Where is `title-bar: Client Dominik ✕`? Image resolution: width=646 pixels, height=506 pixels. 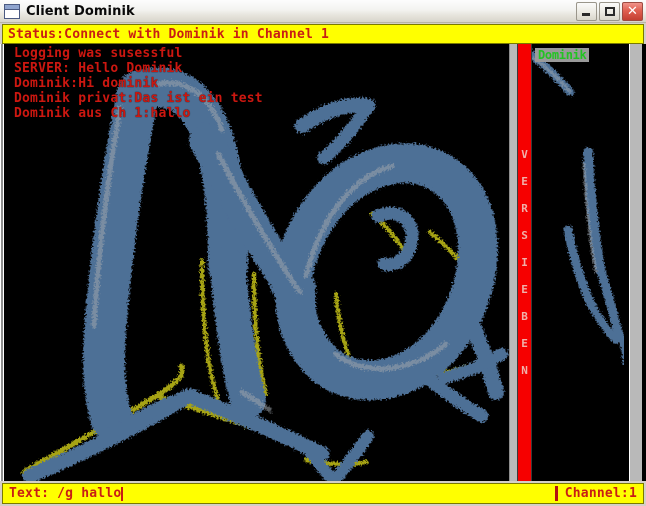 title-bar: Client Dominik ✕ is located at coordinates (323, 11).